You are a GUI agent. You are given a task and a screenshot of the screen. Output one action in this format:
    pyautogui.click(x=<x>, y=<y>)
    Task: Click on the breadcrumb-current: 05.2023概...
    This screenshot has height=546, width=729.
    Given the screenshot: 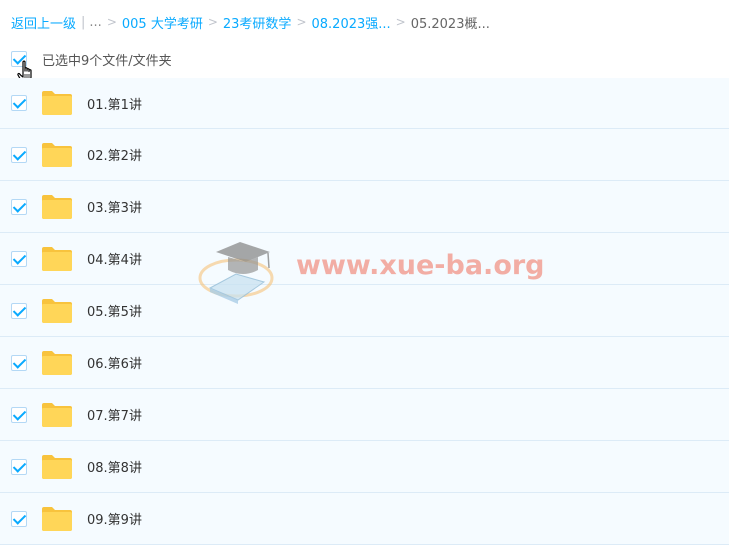 What is the action you would take?
    pyautogui.click(x=450, y=24)
    